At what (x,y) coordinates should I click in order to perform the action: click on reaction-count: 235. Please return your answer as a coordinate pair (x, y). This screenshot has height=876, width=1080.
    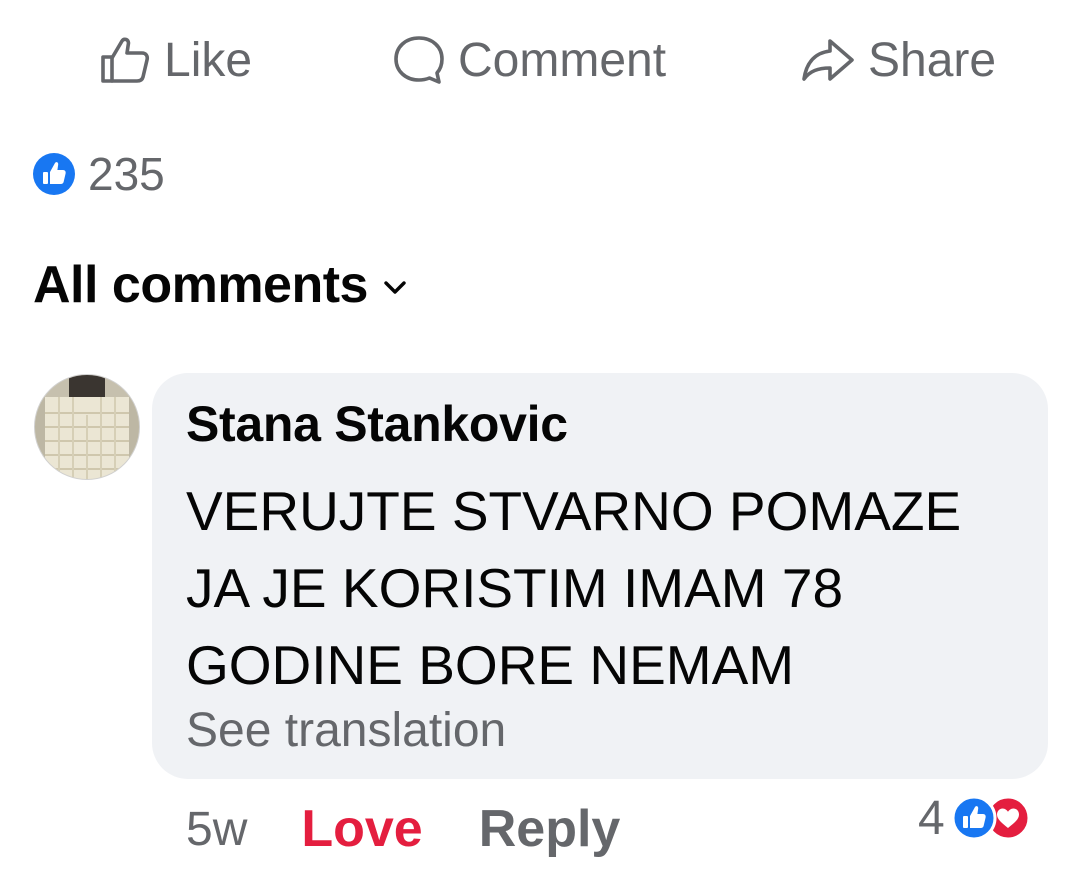
    Looking at the image, I should click on (126, 174).